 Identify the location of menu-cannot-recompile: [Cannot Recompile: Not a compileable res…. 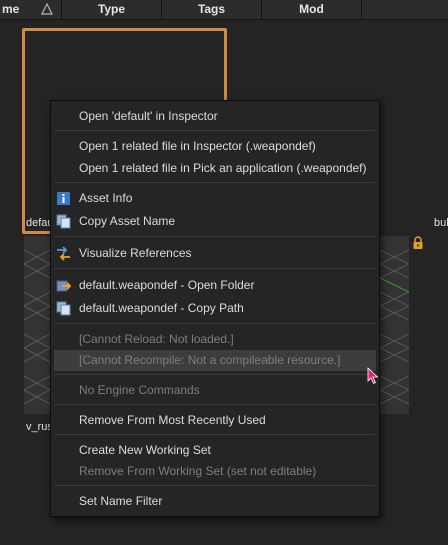
(215, 360).